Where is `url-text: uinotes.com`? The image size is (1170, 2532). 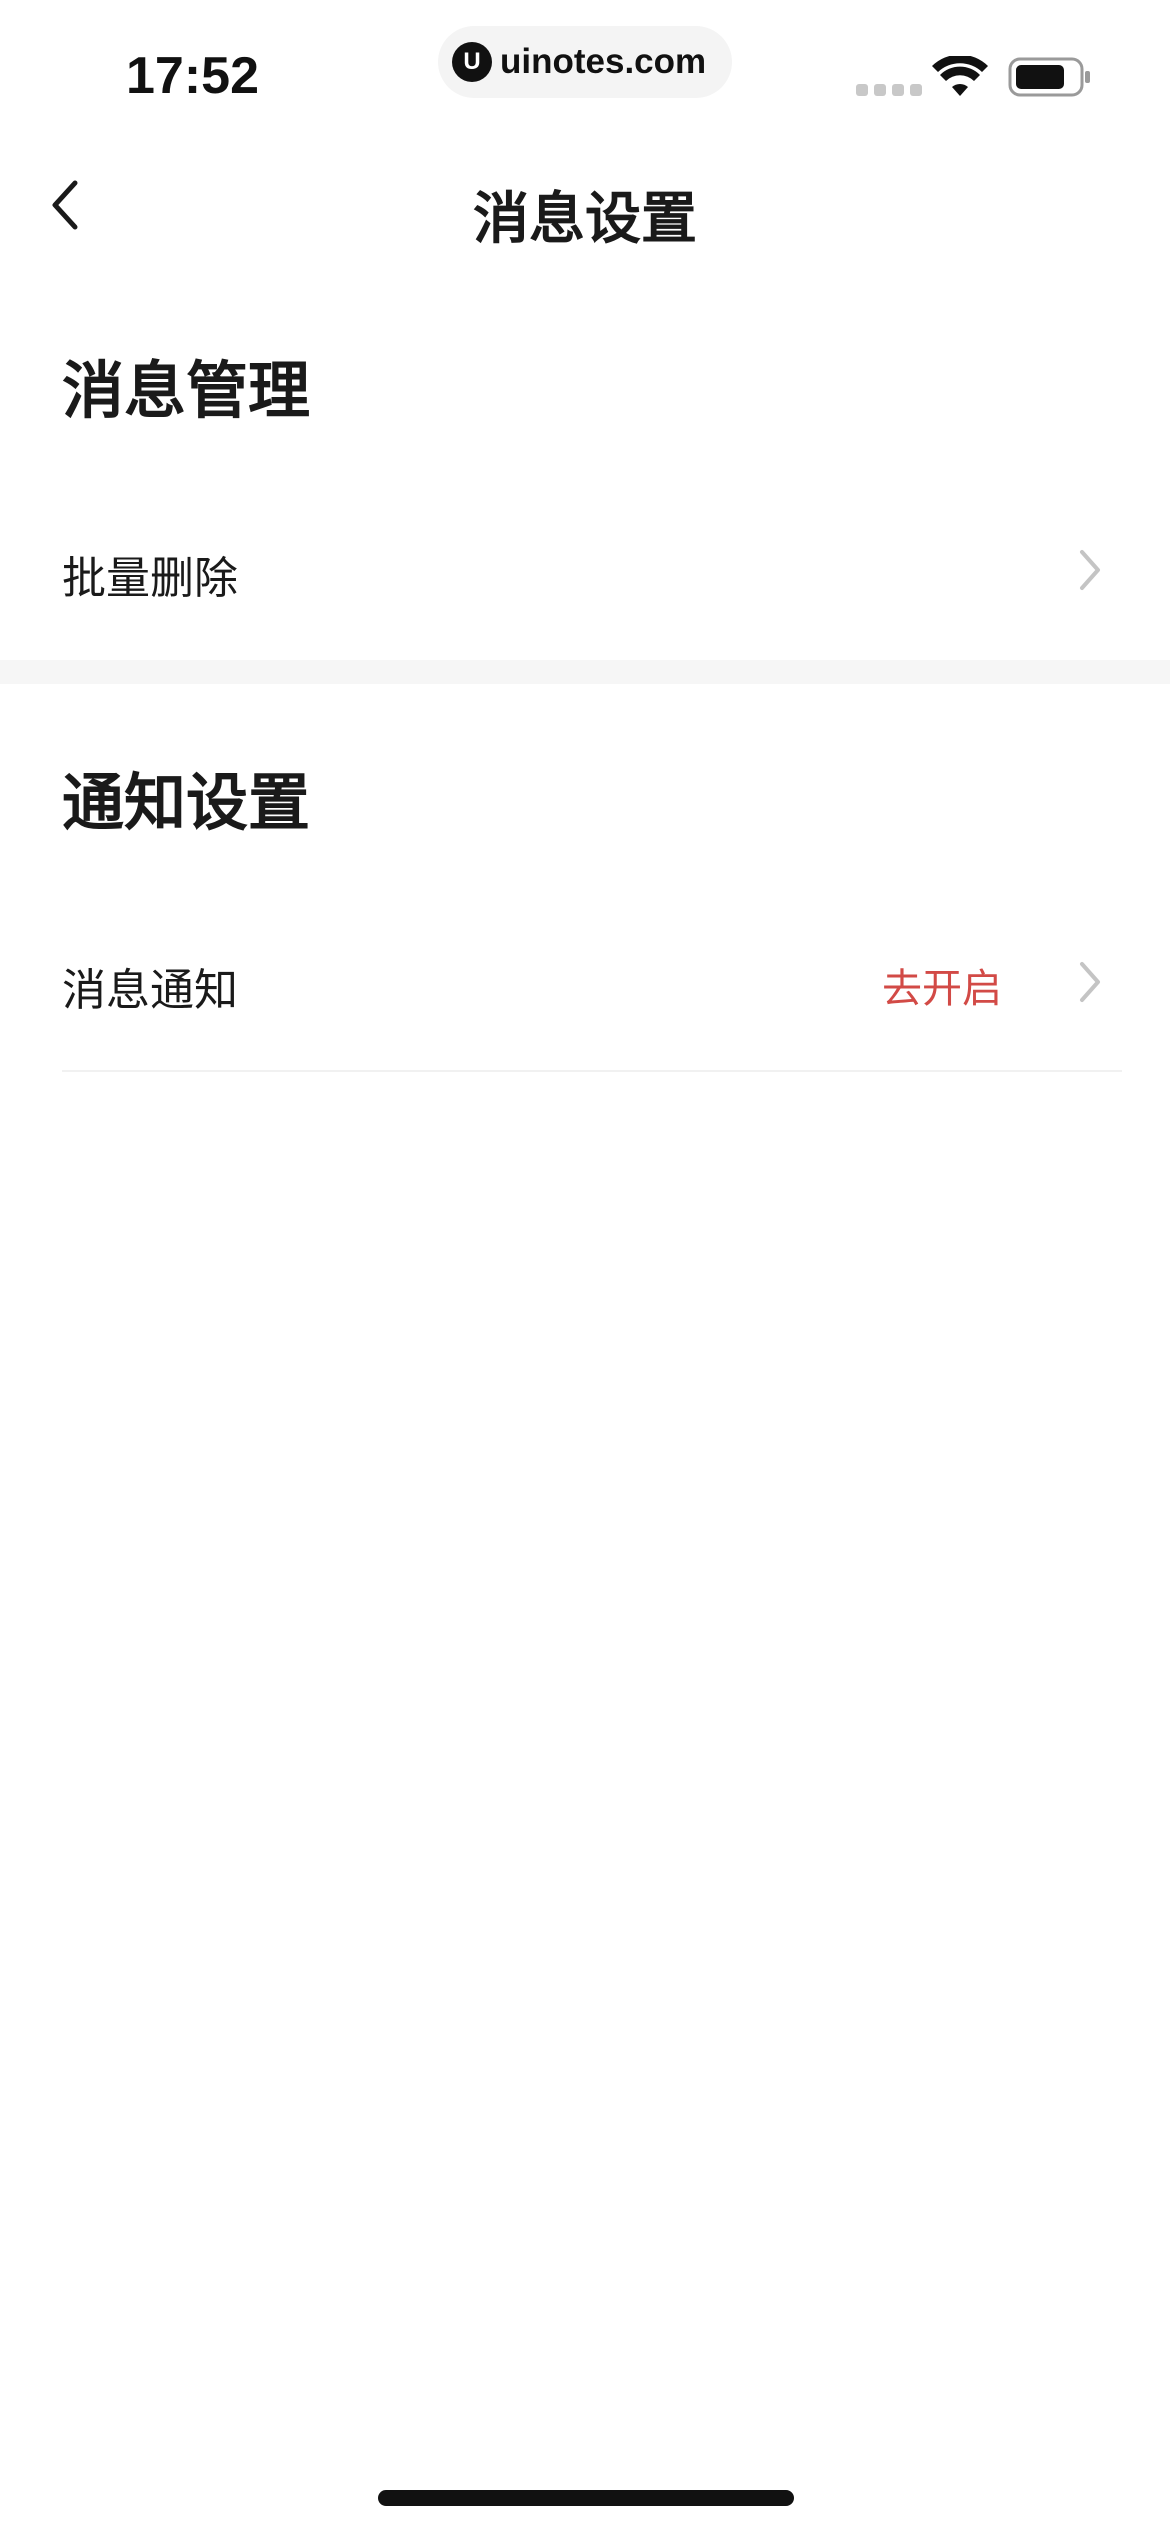 url-text: uinotes.com is located at coordinates (603, 61).